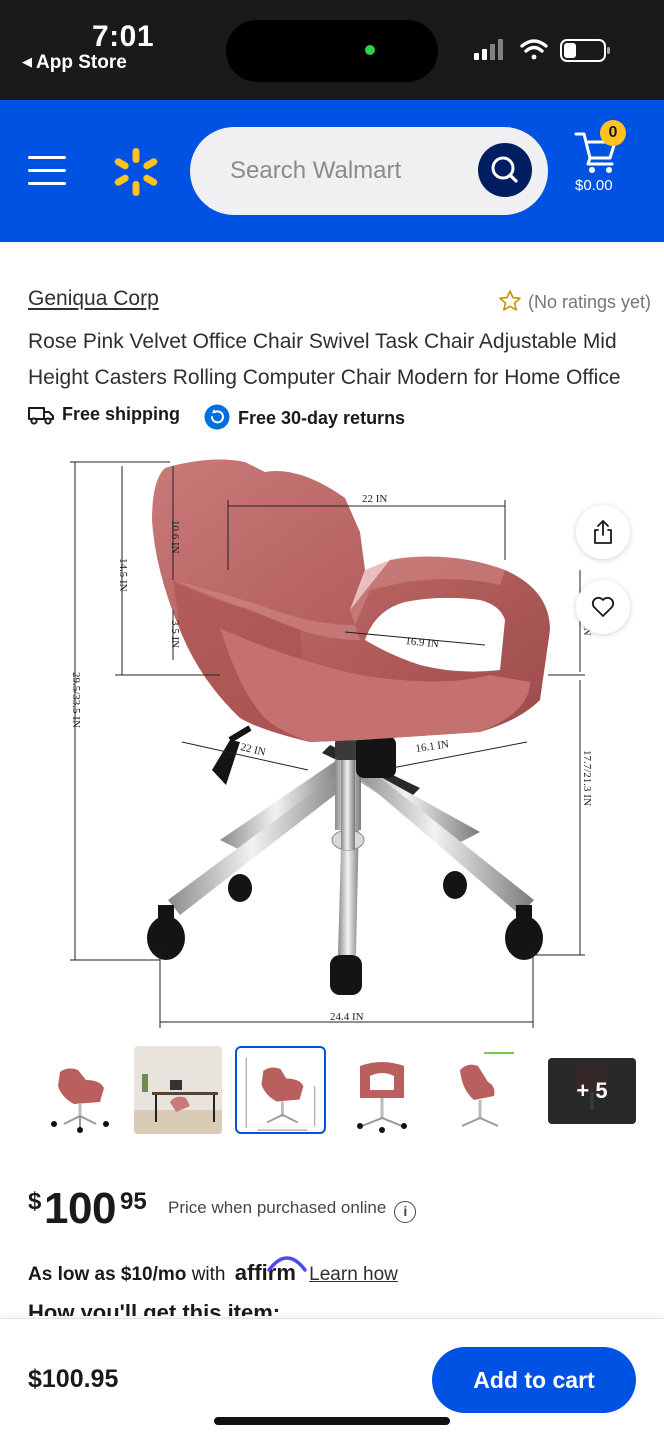  What do you see at coordinates (217, 417) in the screenshot?
I see `return-arrow-icon` at bounding box center [217, 417].